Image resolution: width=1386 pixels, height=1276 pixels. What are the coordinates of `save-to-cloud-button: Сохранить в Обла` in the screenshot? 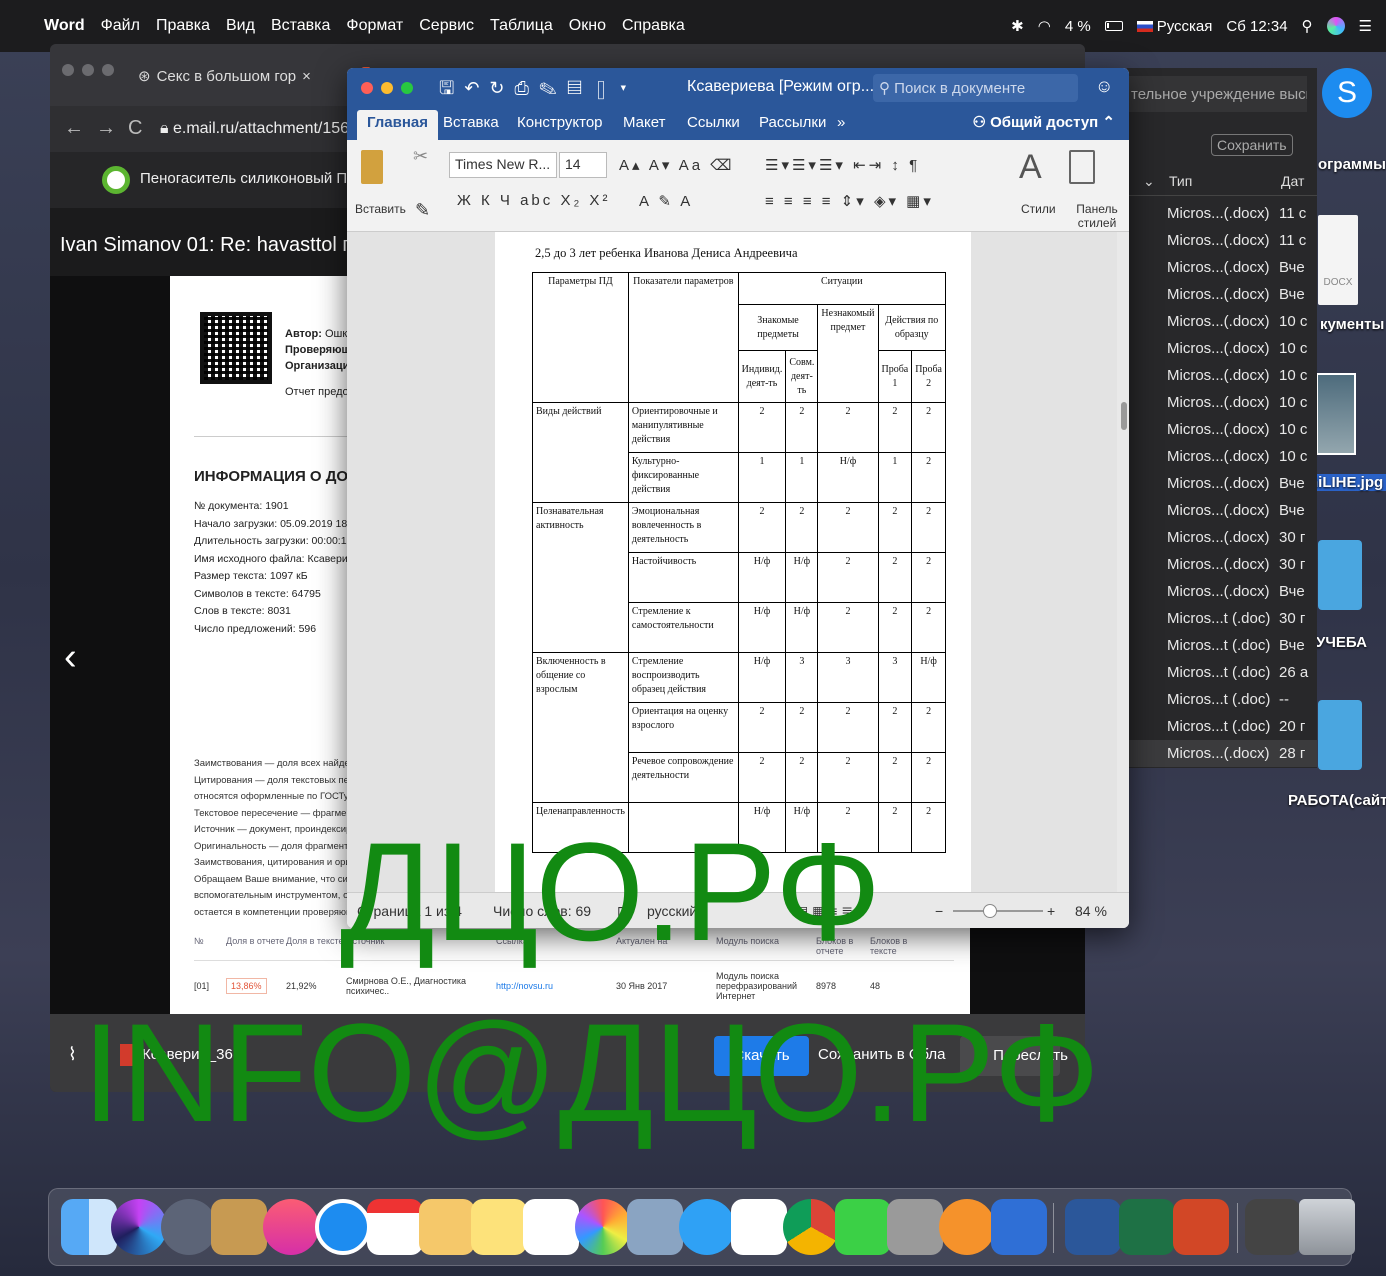 It's located at (882, 1054).